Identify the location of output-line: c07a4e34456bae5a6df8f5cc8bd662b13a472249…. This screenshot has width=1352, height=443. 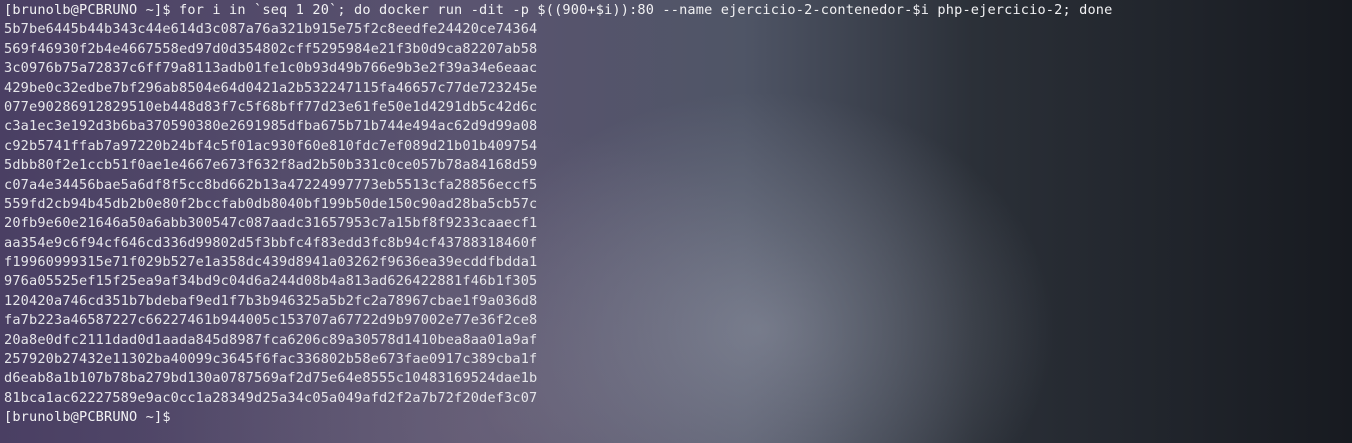
(271, 184).